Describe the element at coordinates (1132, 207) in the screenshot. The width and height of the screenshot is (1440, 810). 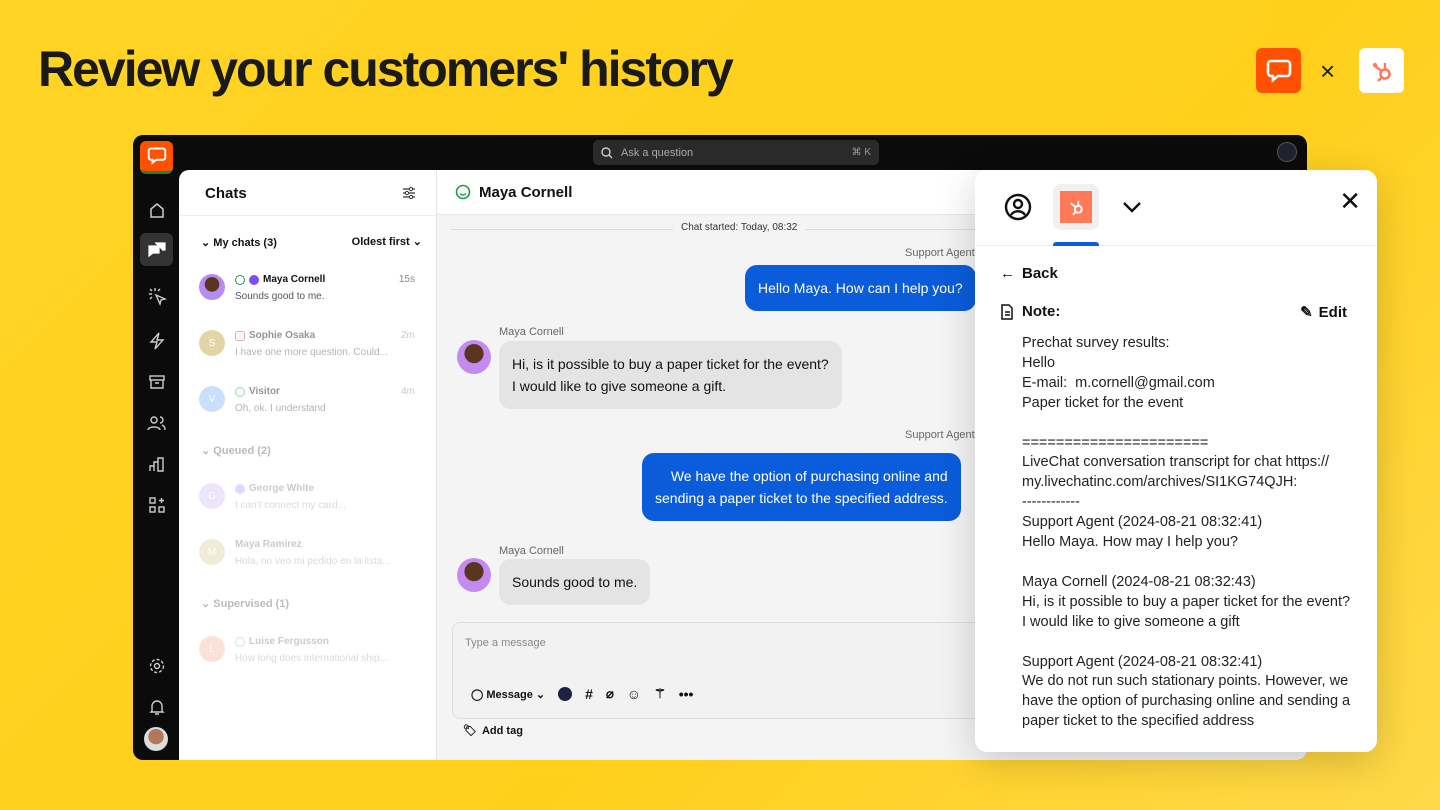
I see `more-tabs-dropdown` at that location.